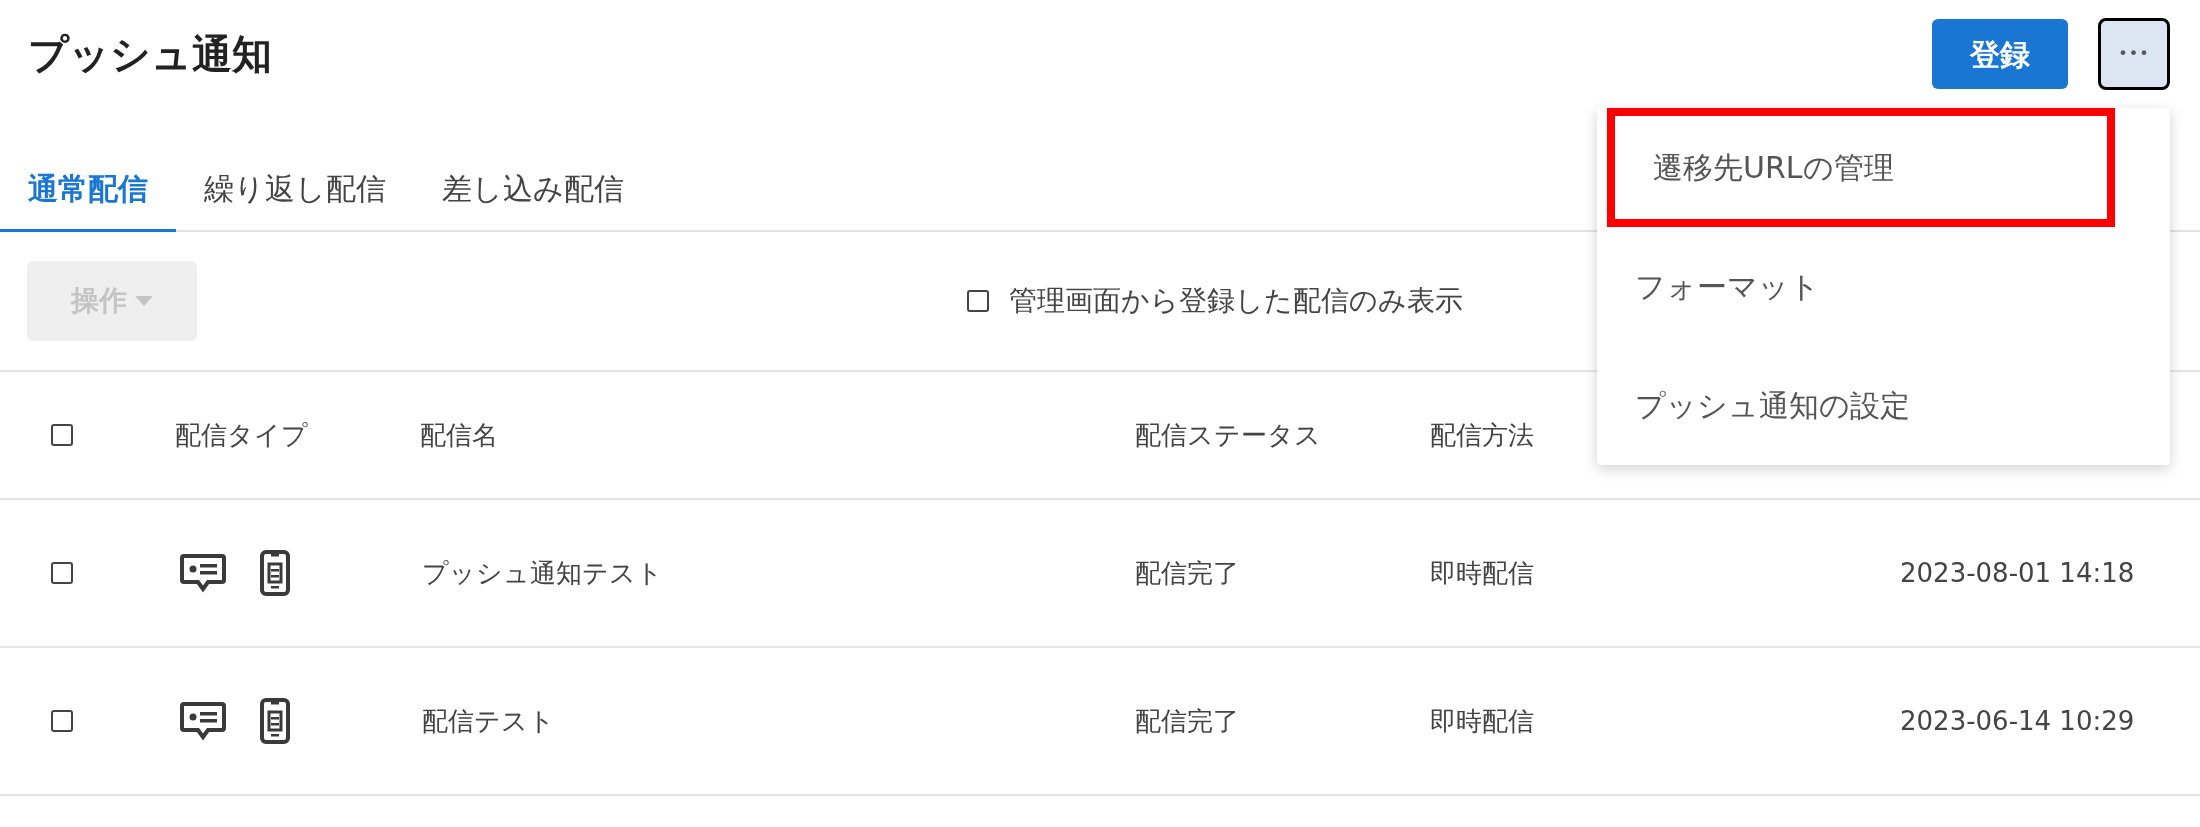 This screenshot has height=827, width=2200. I want to click on page-title: プッシュ通知, so click(150, 54).